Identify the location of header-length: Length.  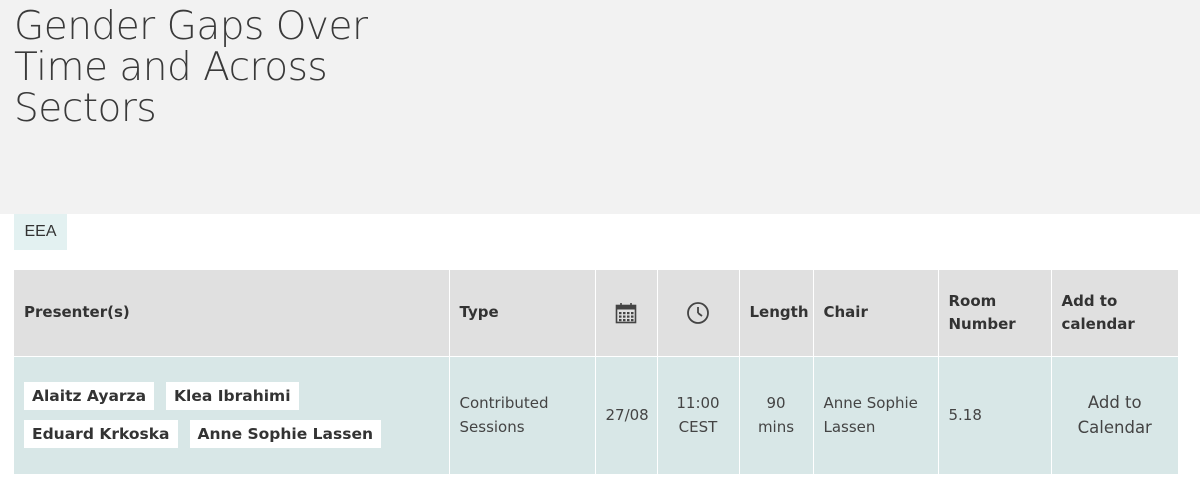
(776, 313).